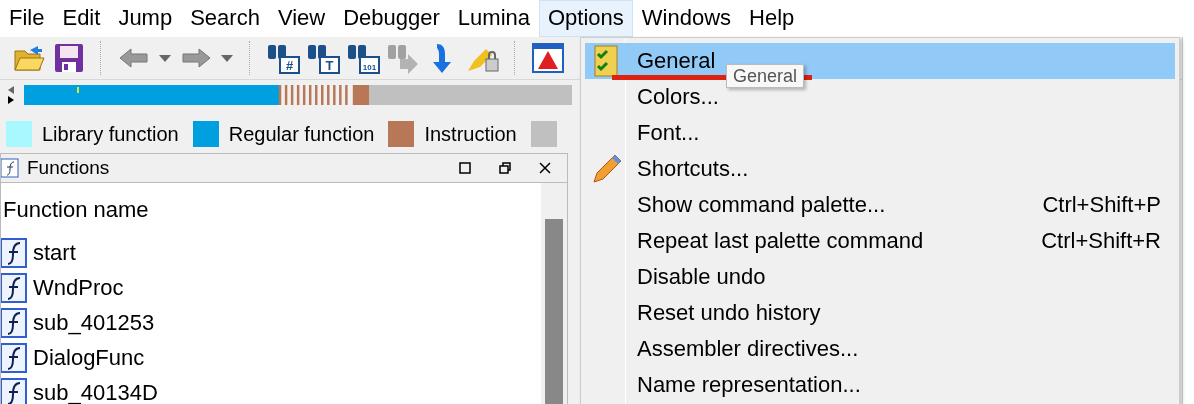 The width and height of the screenshot is (1194, 404). I want to click on function-name: sub_401253, so click(94, 322).